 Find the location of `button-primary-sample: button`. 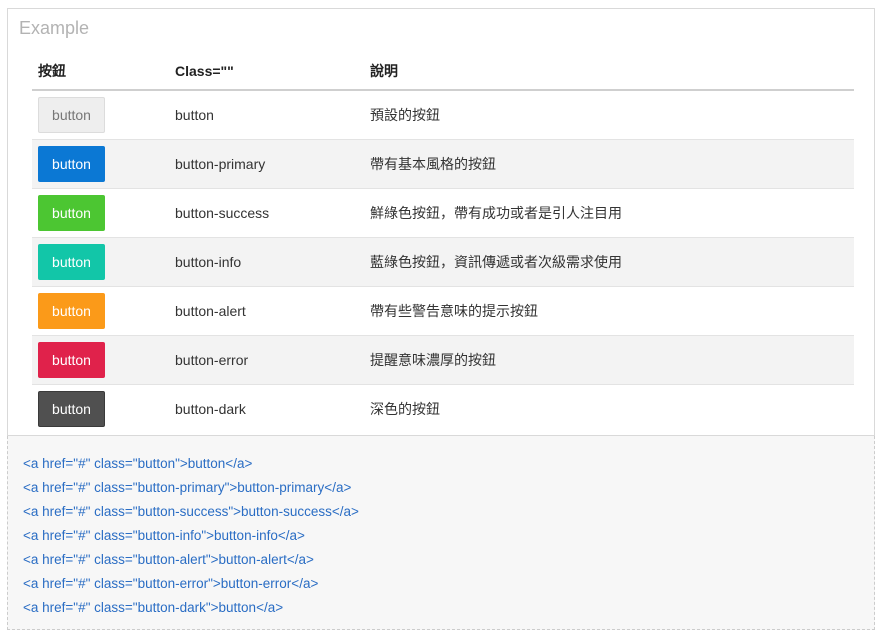

button-primary-sample: button is located at coordinates (71, 164).